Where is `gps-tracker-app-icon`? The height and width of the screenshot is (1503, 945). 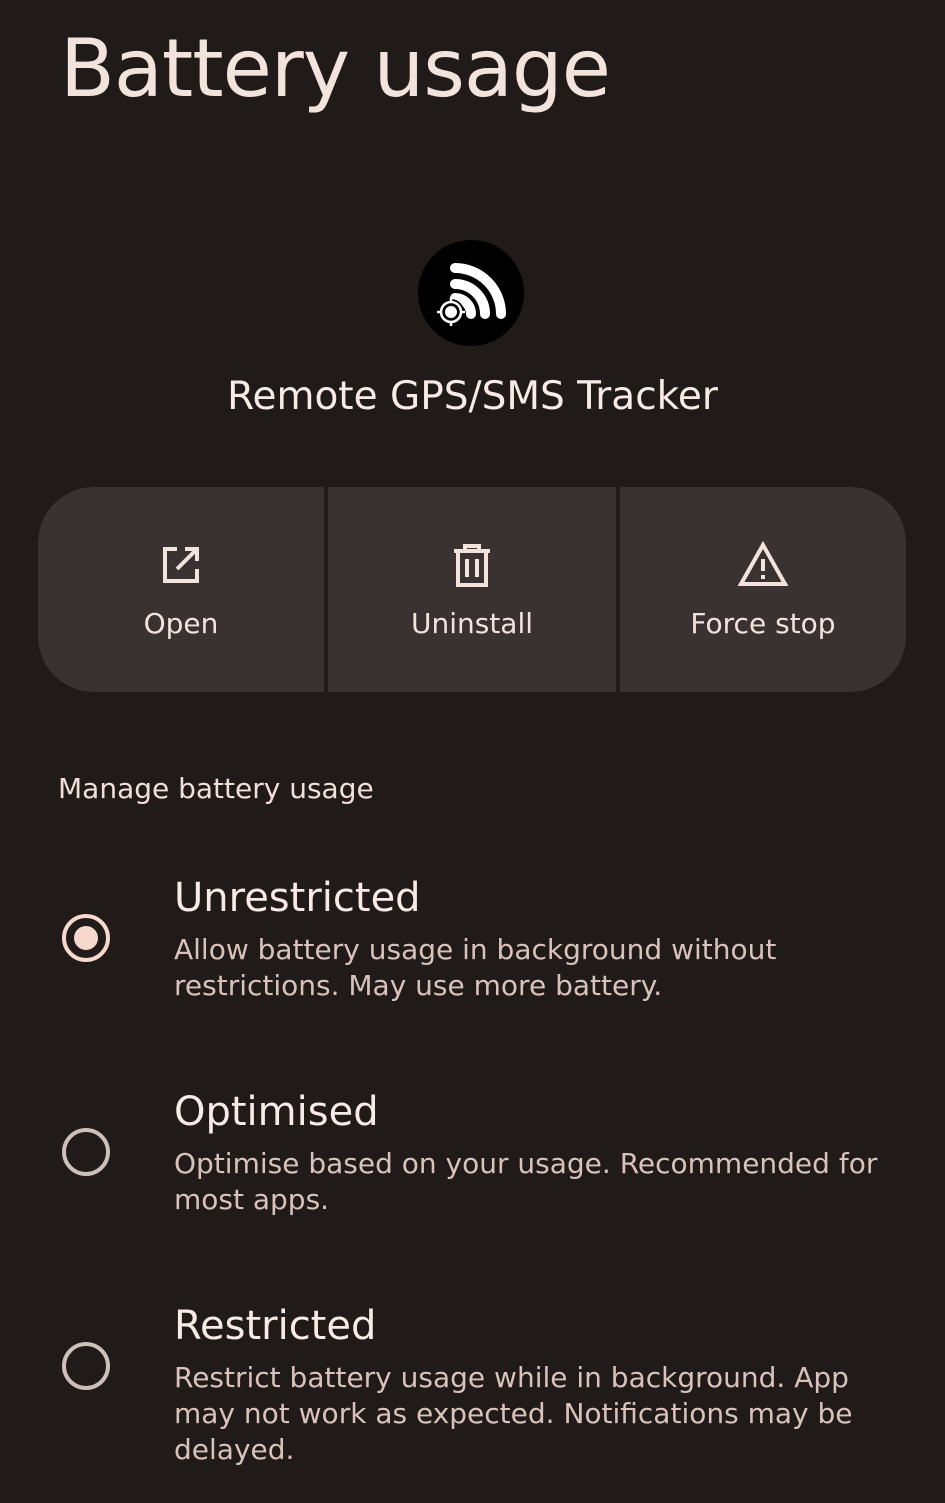
gps-tracker-app-icon is located at coordinates (471, 293).